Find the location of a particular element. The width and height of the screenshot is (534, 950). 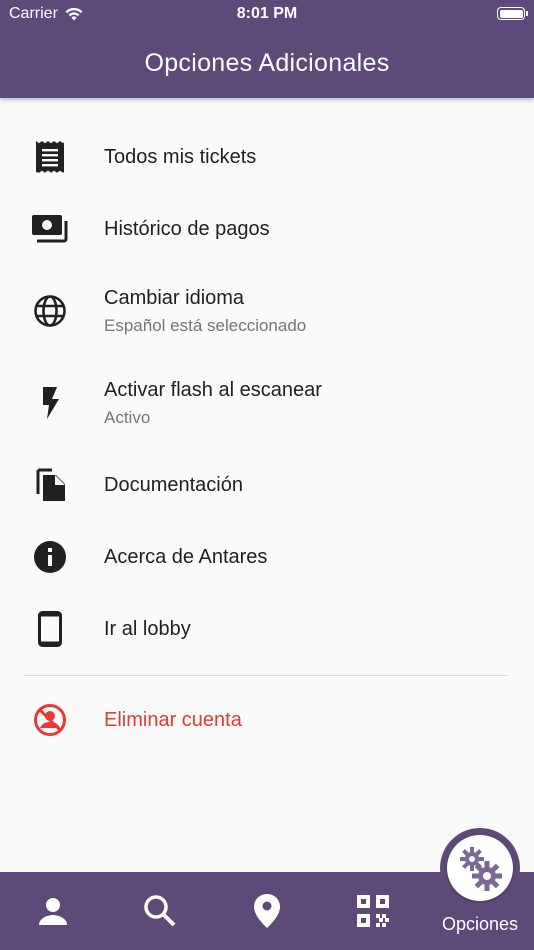

info-icon is located at coordinates (50, 557).